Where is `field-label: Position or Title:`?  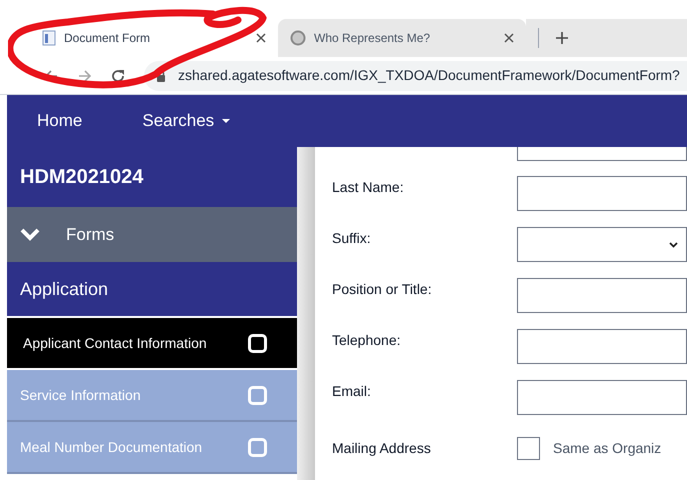
field-label: Position or Title: is located at coordinates (382, 289).